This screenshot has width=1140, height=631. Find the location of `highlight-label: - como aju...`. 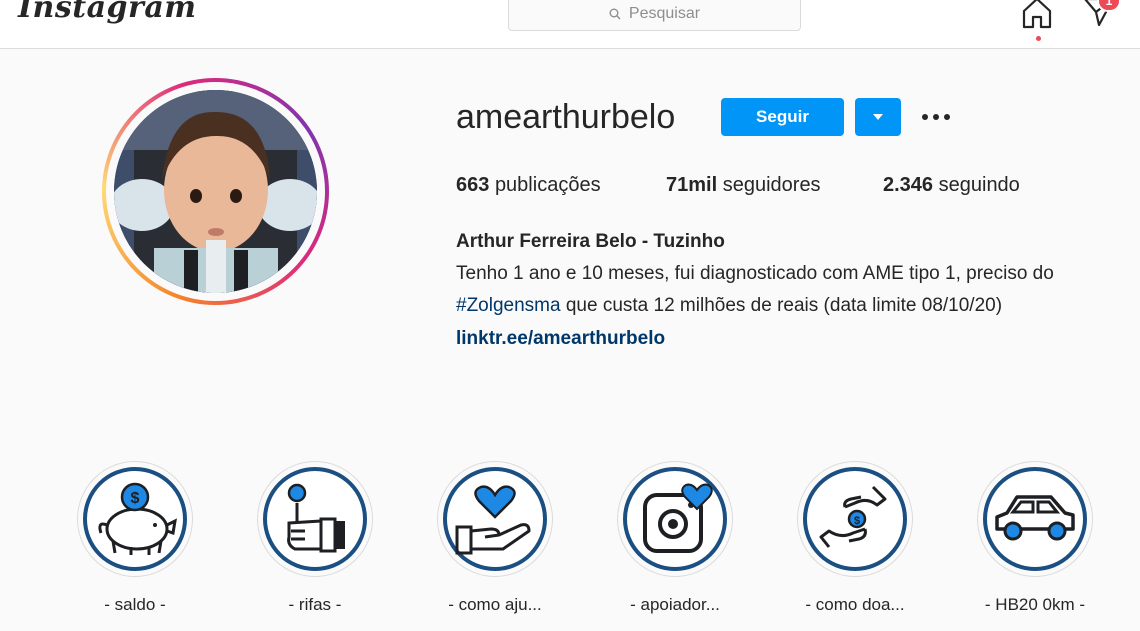

highlight-label: - como aju... is located at coordinates (495, 604).